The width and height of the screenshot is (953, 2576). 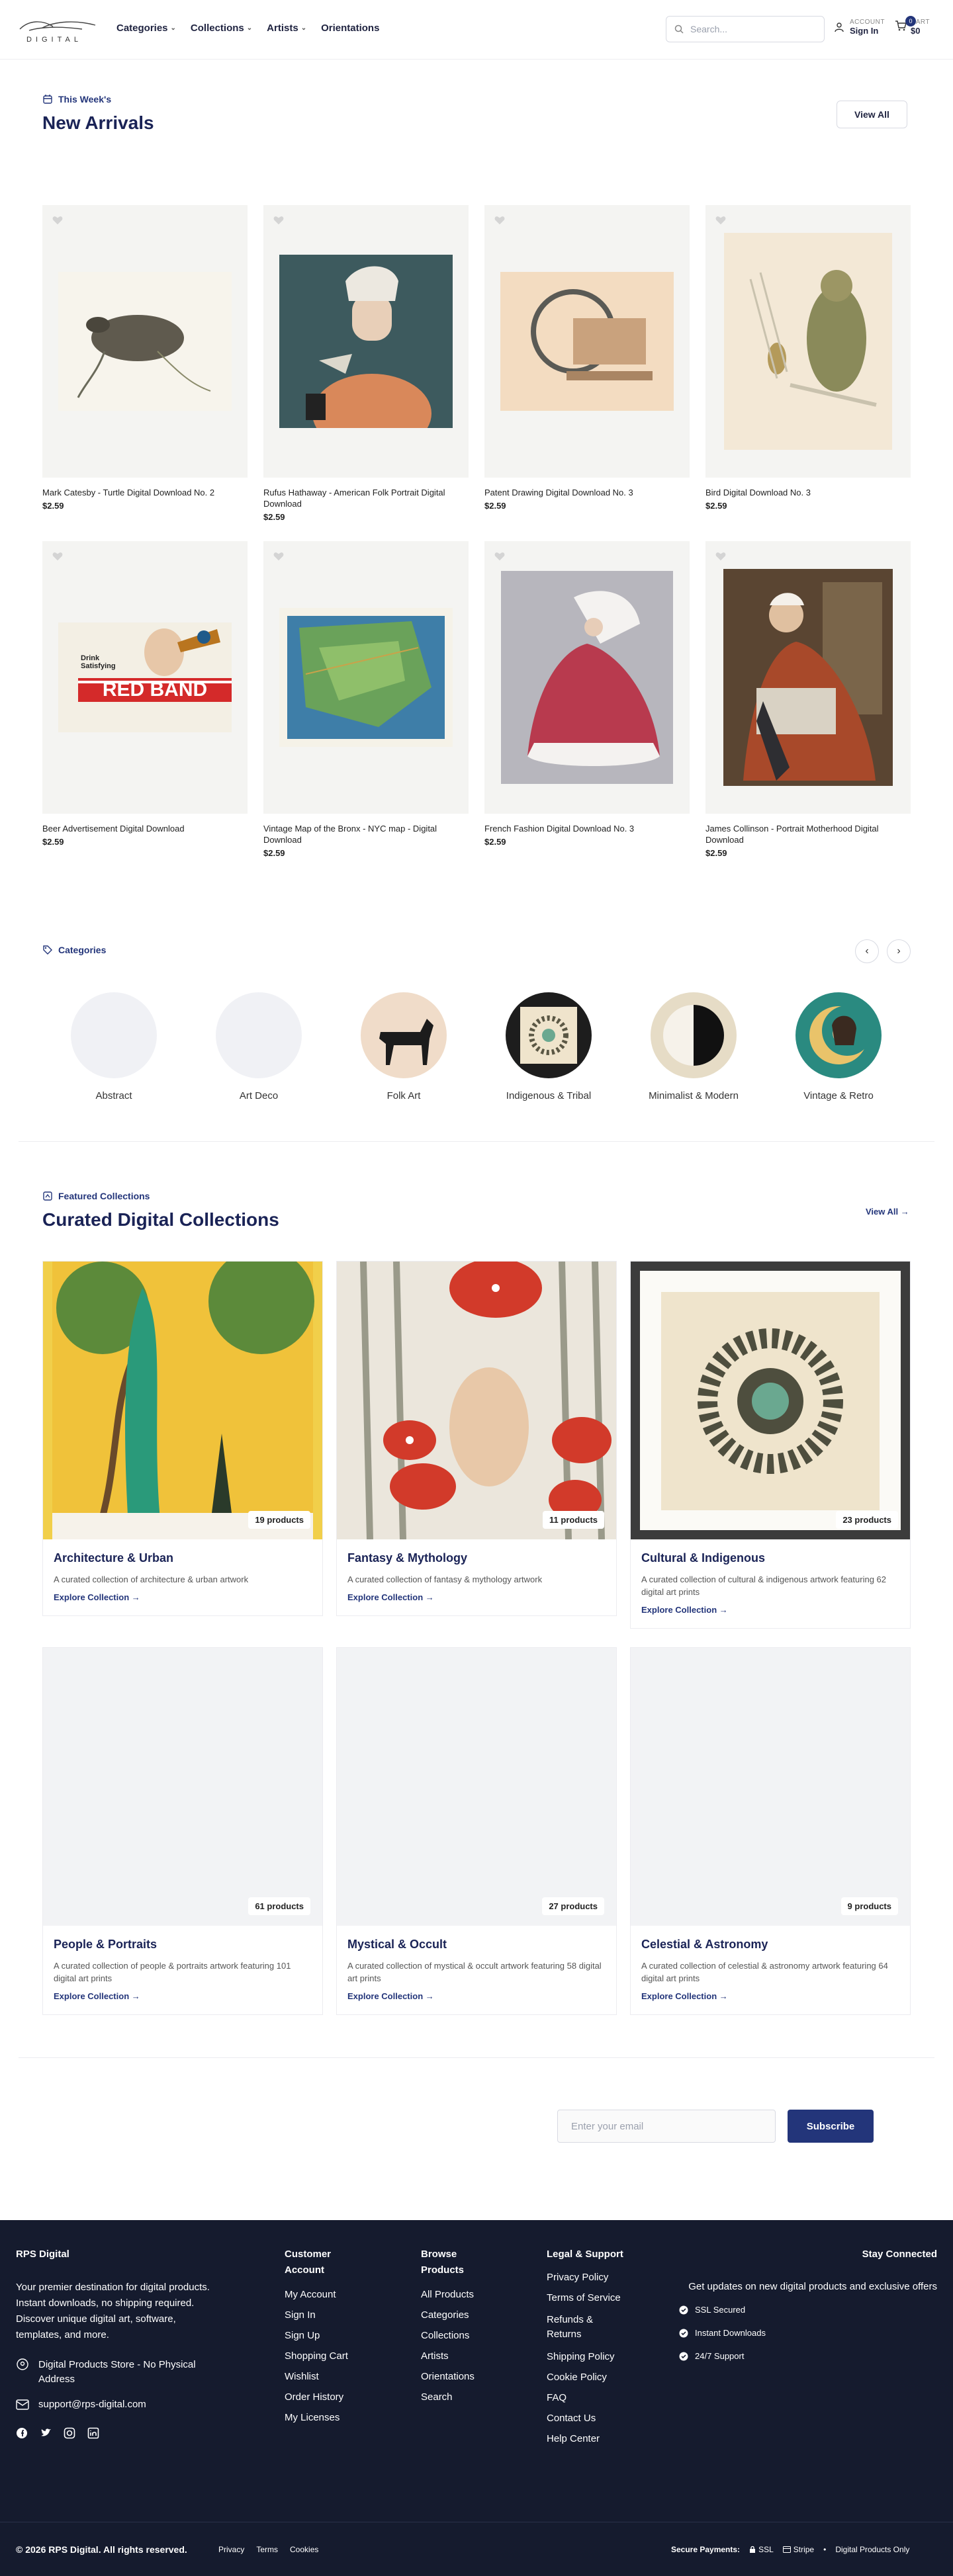 What do you see at coordinates (899, 951) in the screenshot?
I see `carousel-next-button: ›` at bounding box center [899, 951].